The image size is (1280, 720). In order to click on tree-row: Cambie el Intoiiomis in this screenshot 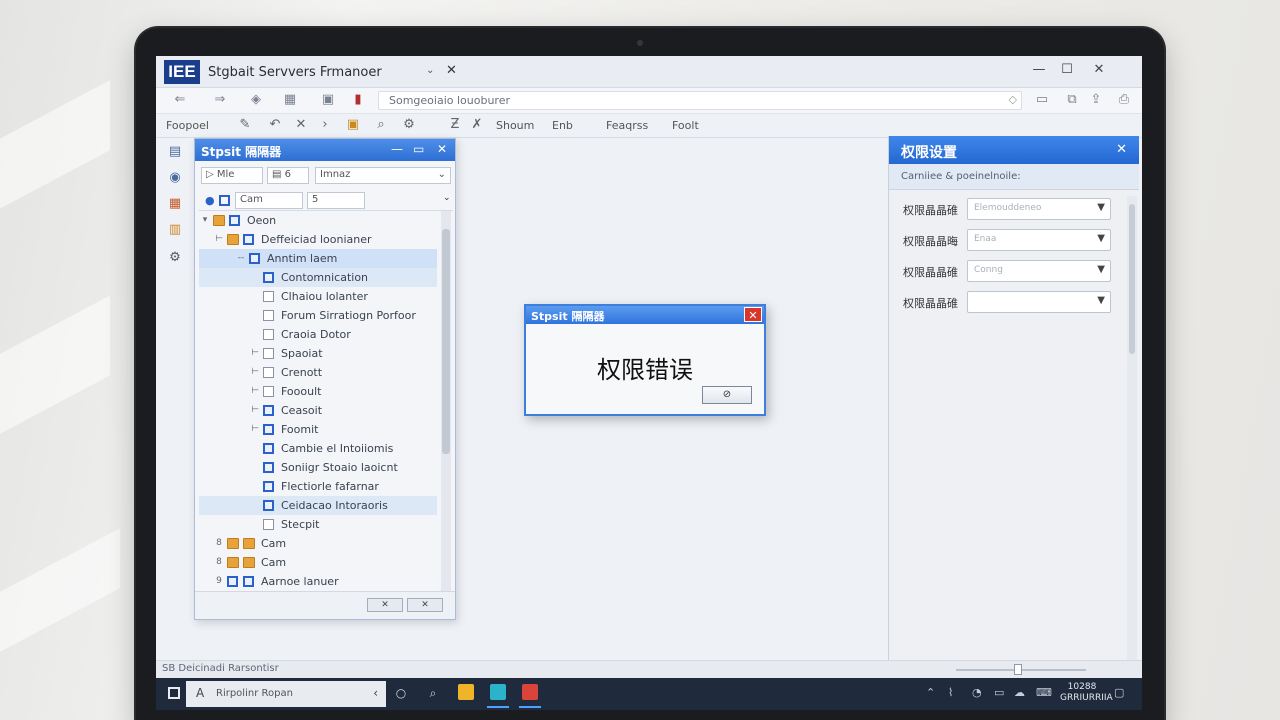, I will do `click(318, 448)`.